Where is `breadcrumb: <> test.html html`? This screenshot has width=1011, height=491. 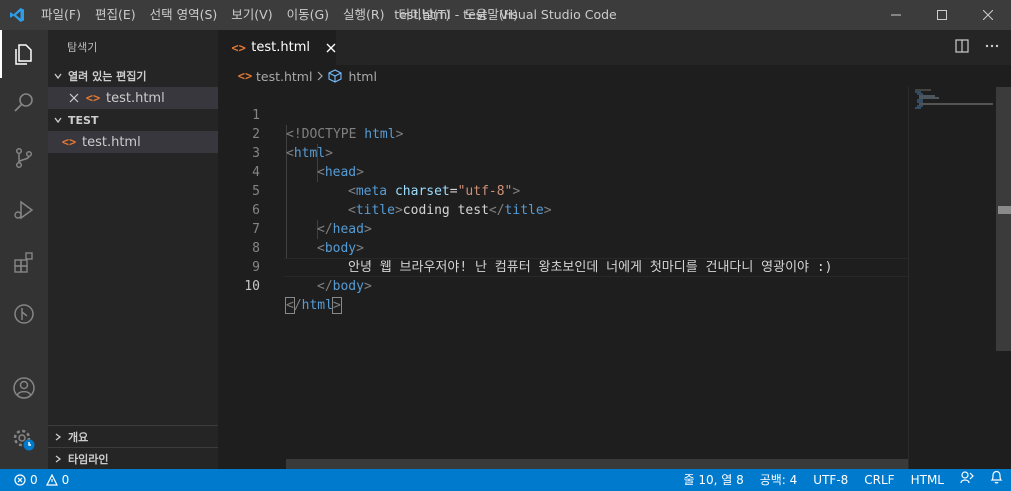
breadcrumb: <> test.html html is located at coordinates (614, 76).